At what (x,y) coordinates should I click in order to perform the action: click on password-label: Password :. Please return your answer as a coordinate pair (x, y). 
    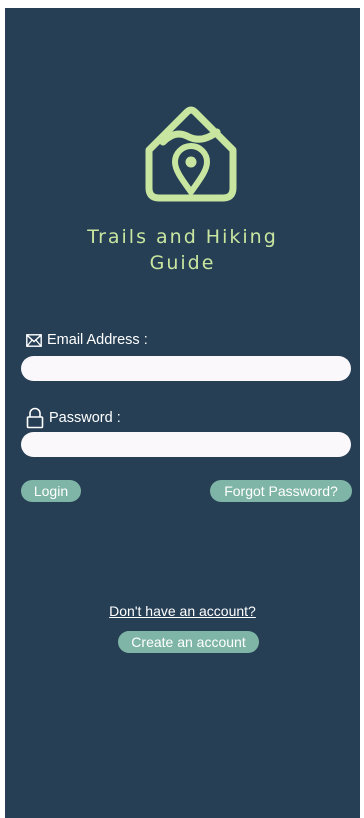
    Looking at the image, I should click on (73, 418).